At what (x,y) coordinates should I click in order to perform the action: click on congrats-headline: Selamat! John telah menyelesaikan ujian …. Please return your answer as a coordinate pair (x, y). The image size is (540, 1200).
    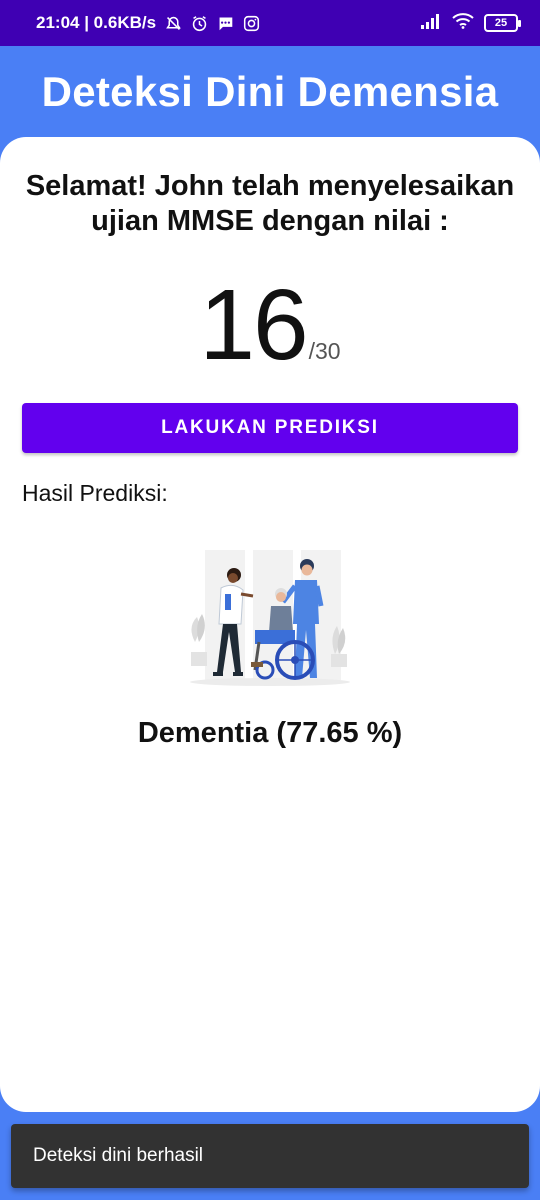
    Looking at the image, I should click on (270, 204).